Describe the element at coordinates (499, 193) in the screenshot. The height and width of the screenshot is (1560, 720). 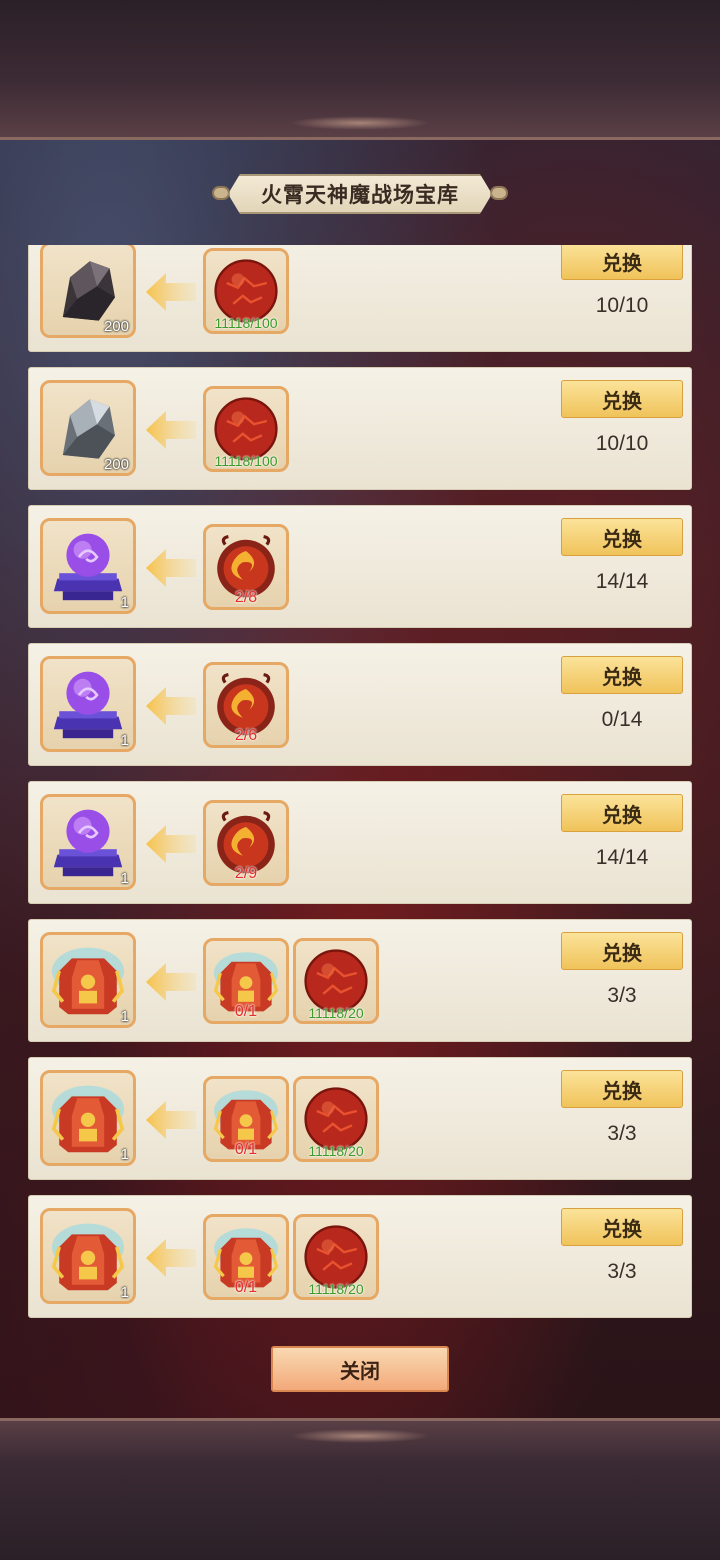
I see `title-right-cap` at that location.